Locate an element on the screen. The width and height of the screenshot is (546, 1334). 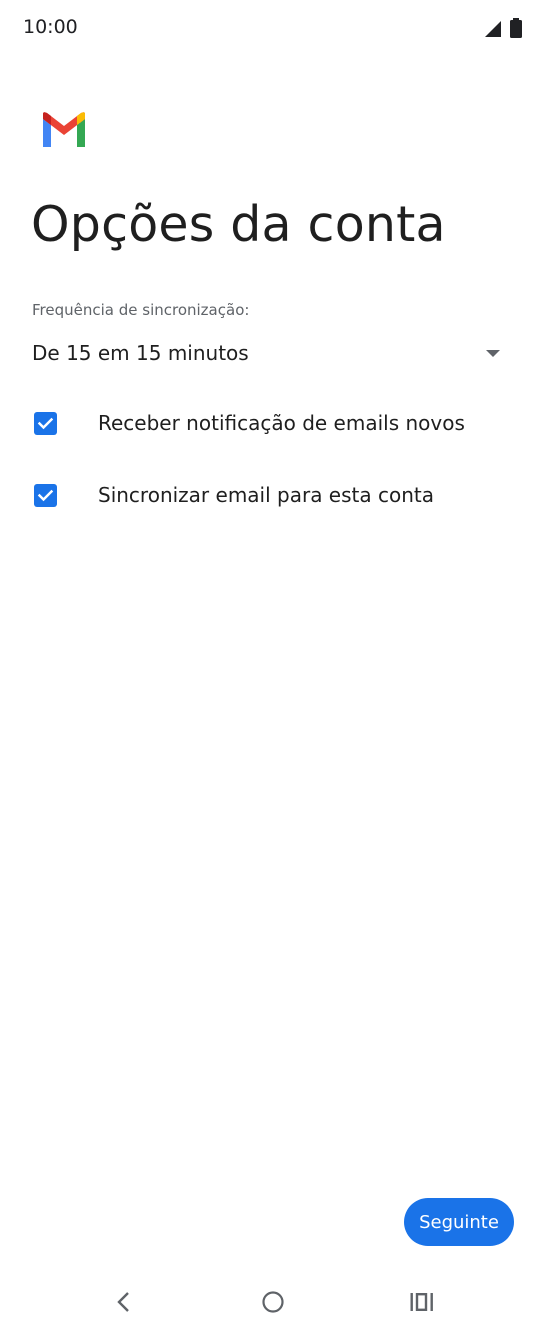
home-button is located at coordinates (273, 1302).